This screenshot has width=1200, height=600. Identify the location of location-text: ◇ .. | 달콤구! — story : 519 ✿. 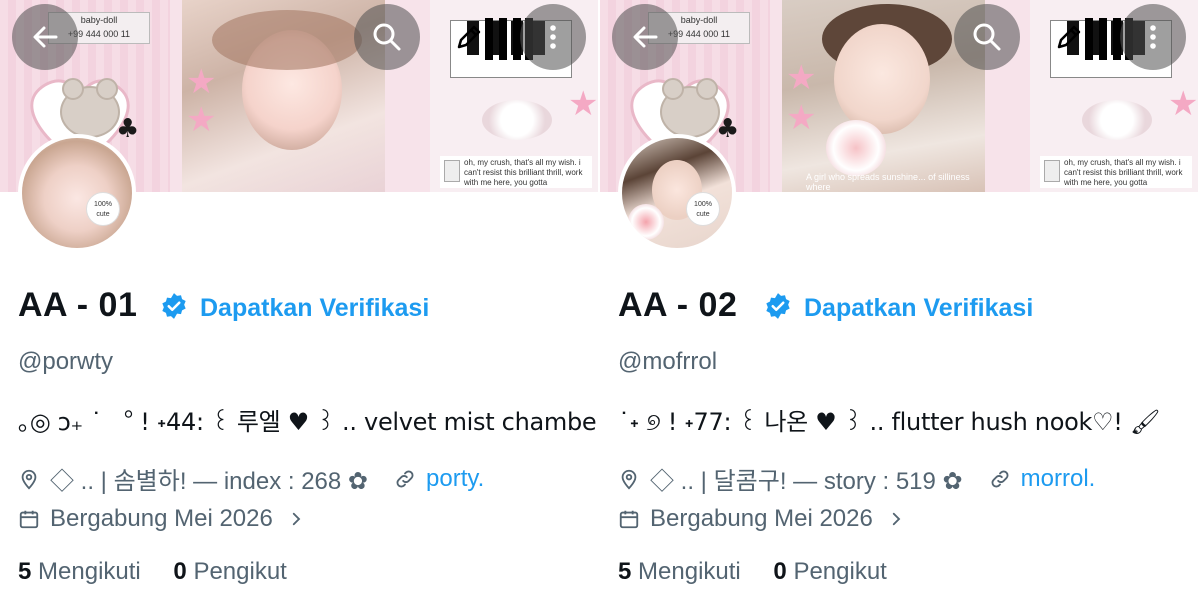
(806, 481).